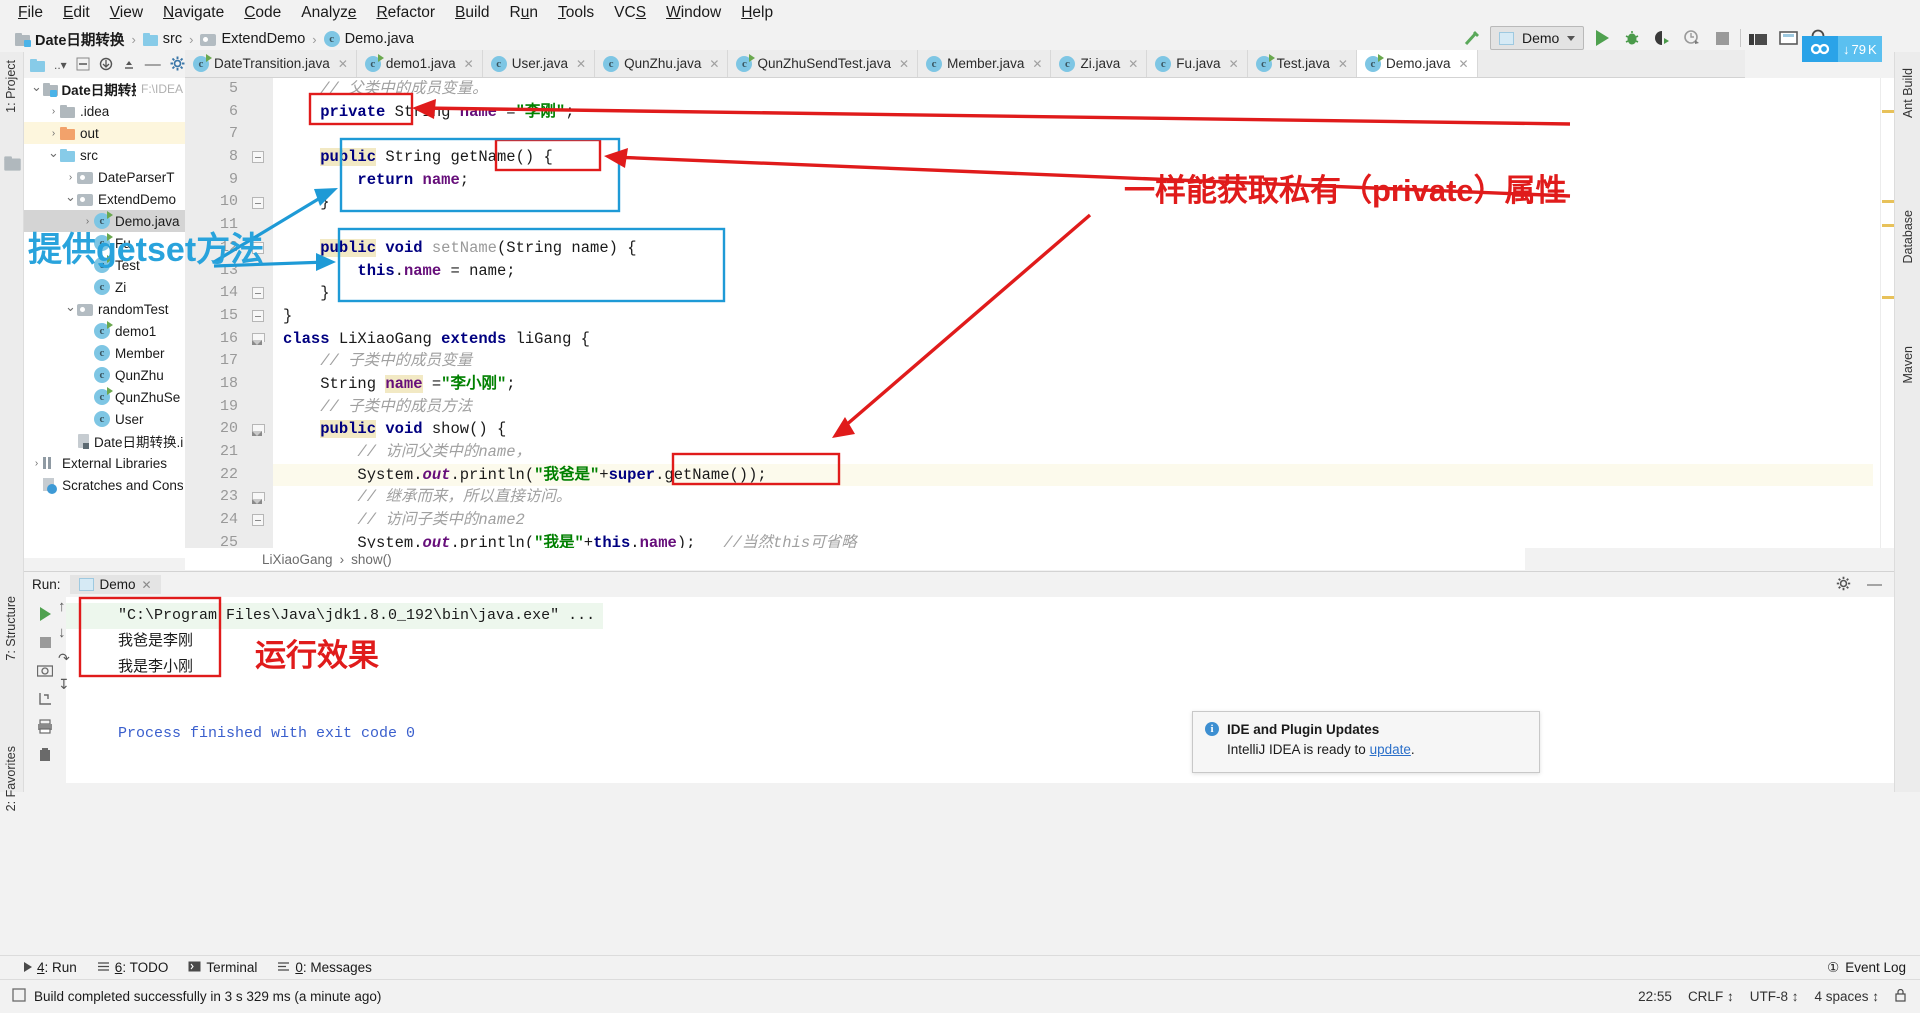 The width and height of the screenshot is (1920, 1013). I want to click on status-item: UTF-8 ↕, so click(1774, 996).